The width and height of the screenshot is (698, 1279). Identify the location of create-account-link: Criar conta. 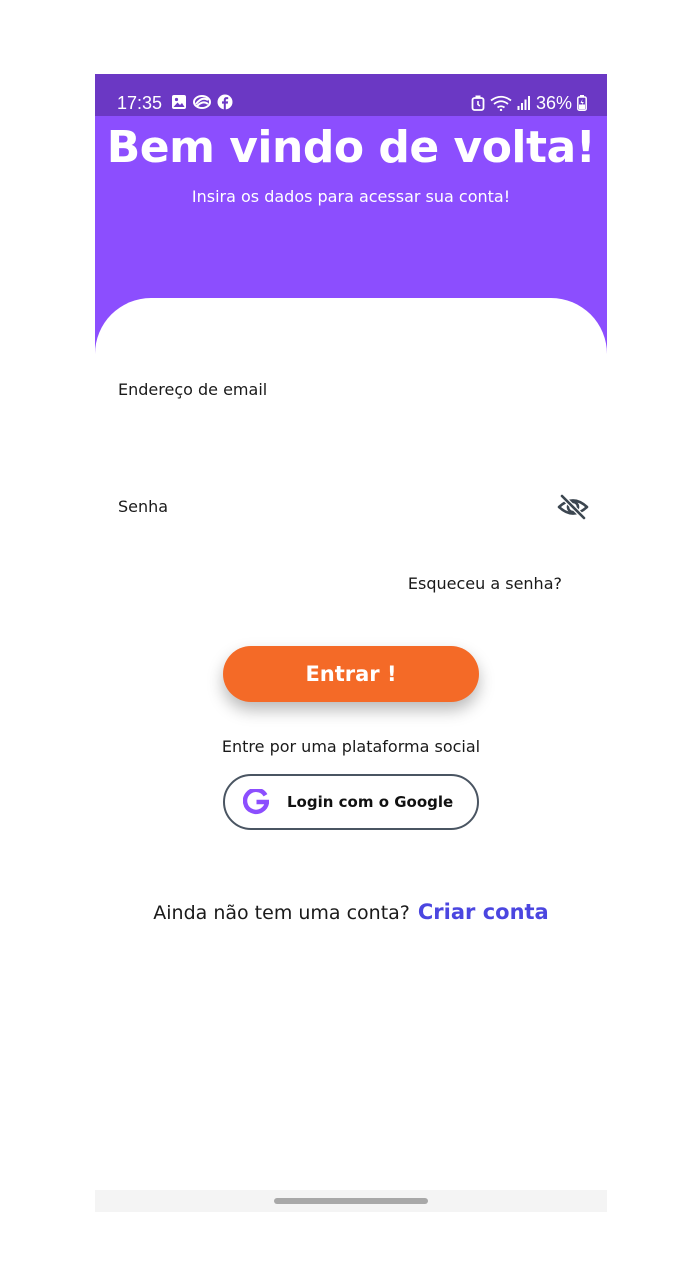
(483, 912).